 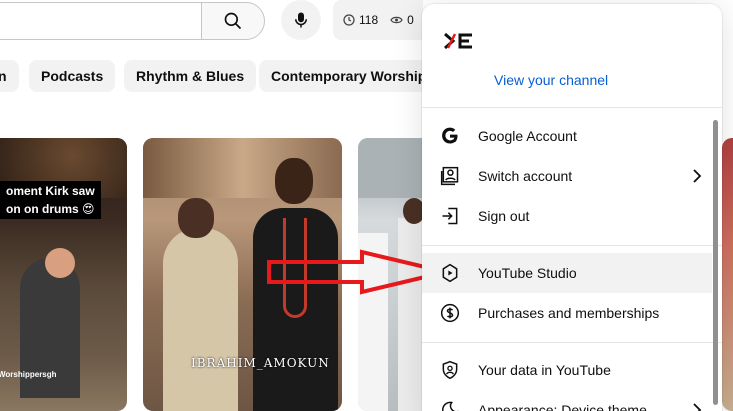 What do you see at coordinates (369, 20) in the screenshot?
I see `time-count: 118` at bounding box center [369, 20].